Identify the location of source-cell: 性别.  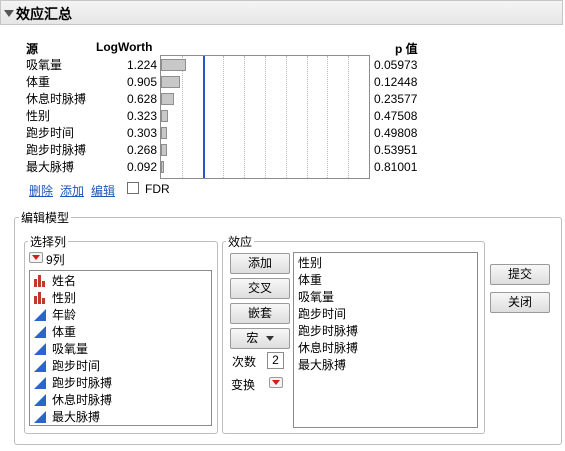
(38, 116).